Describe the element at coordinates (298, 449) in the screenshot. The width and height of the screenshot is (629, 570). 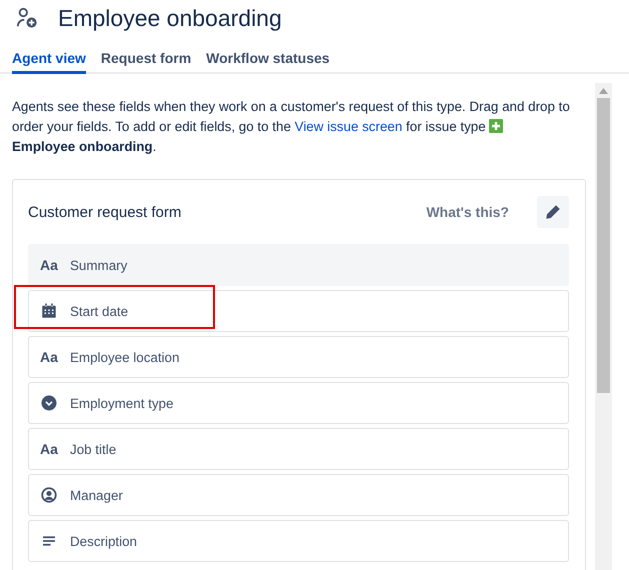
I see `form-field-row: Aa Job title` at that location.